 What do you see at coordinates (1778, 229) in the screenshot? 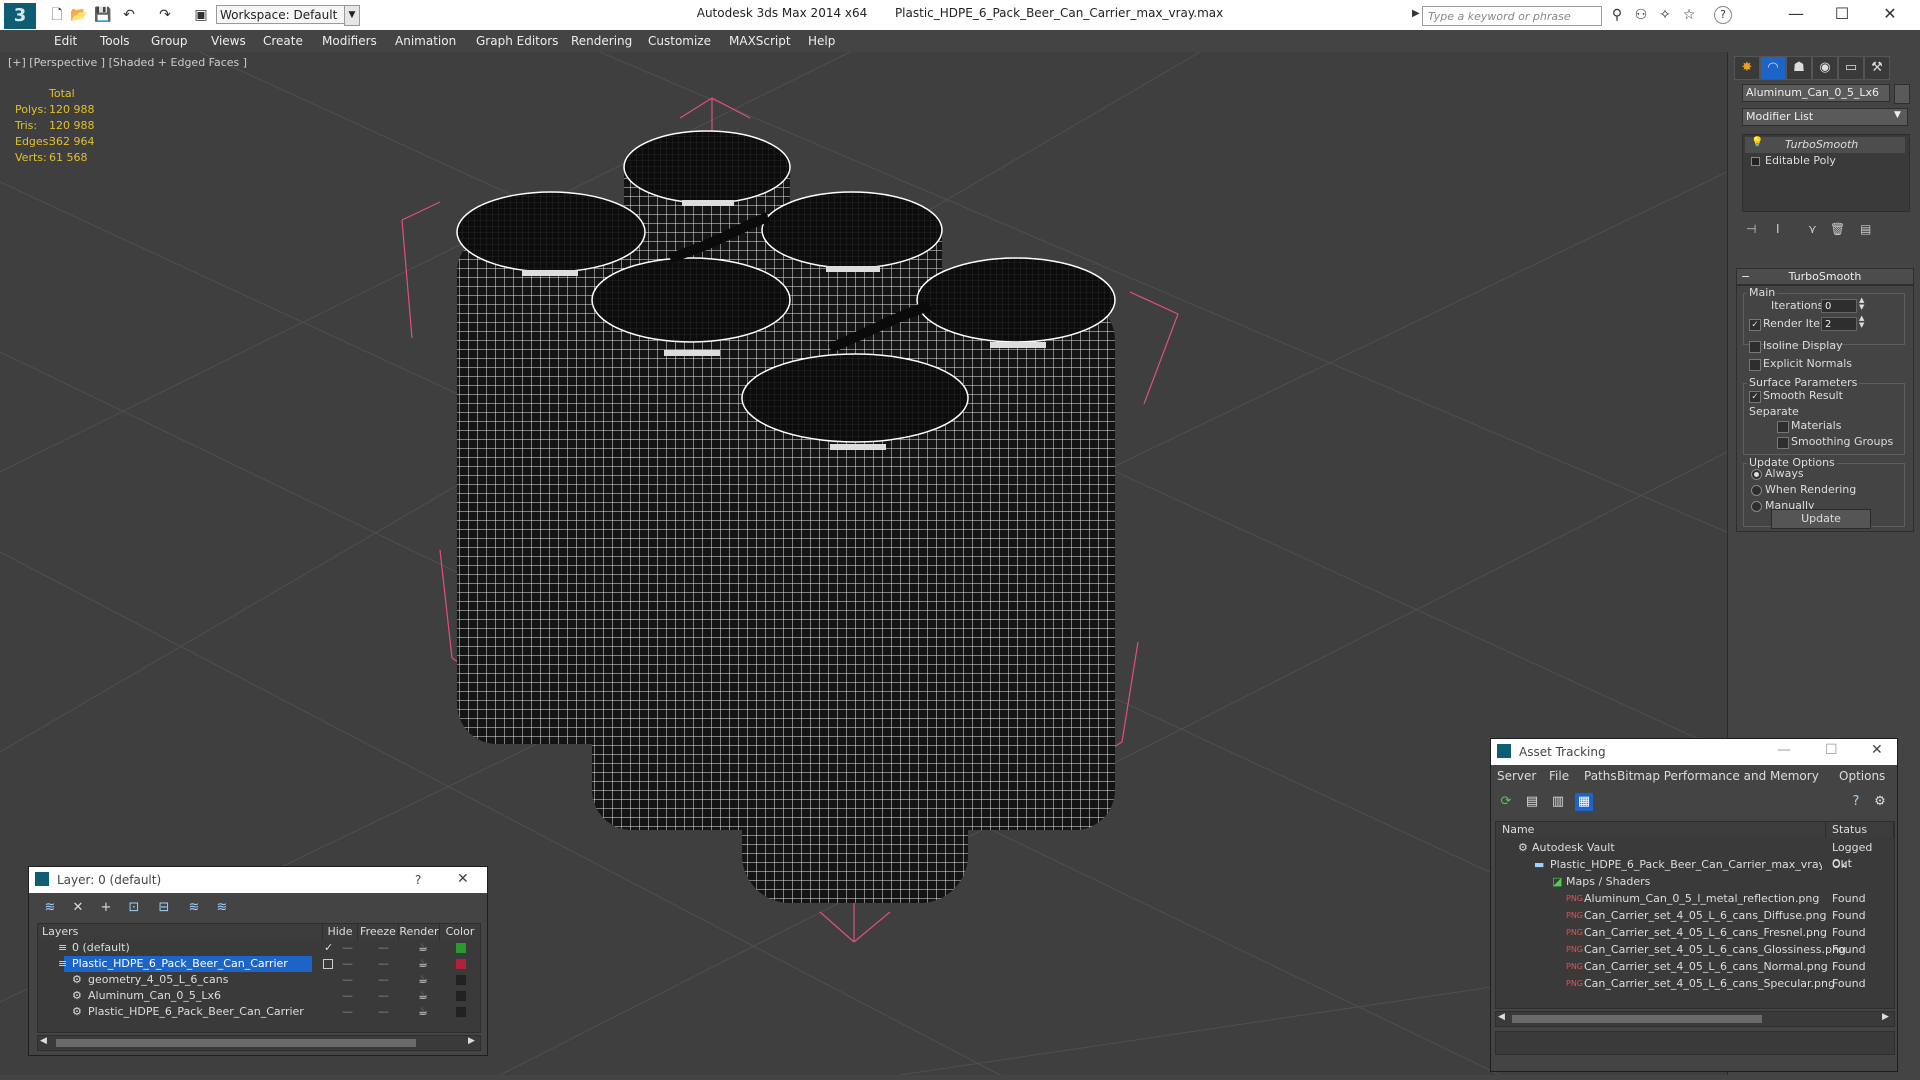
I see `show-end-result-icon: Ⅰ` at bounding box center [1778, 229].